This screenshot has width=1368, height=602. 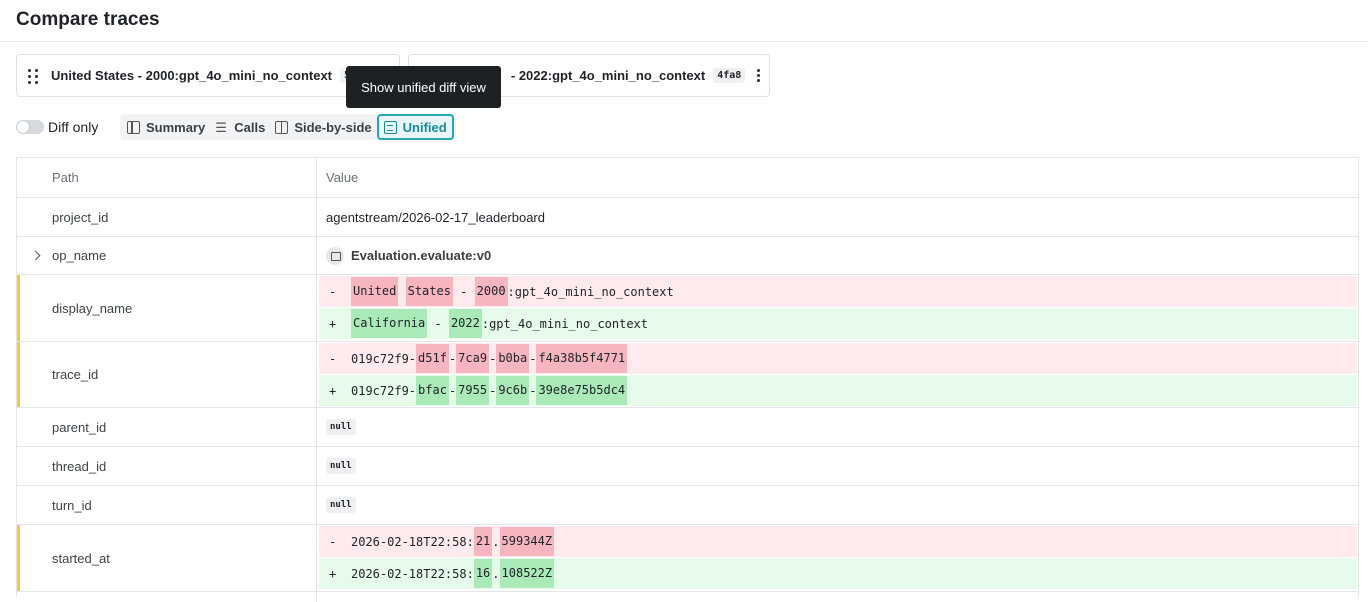 What do you see at coordinates (342, 177) in the screenshot?
I see `column-header-value: Value` at bounding box center [342, 177].